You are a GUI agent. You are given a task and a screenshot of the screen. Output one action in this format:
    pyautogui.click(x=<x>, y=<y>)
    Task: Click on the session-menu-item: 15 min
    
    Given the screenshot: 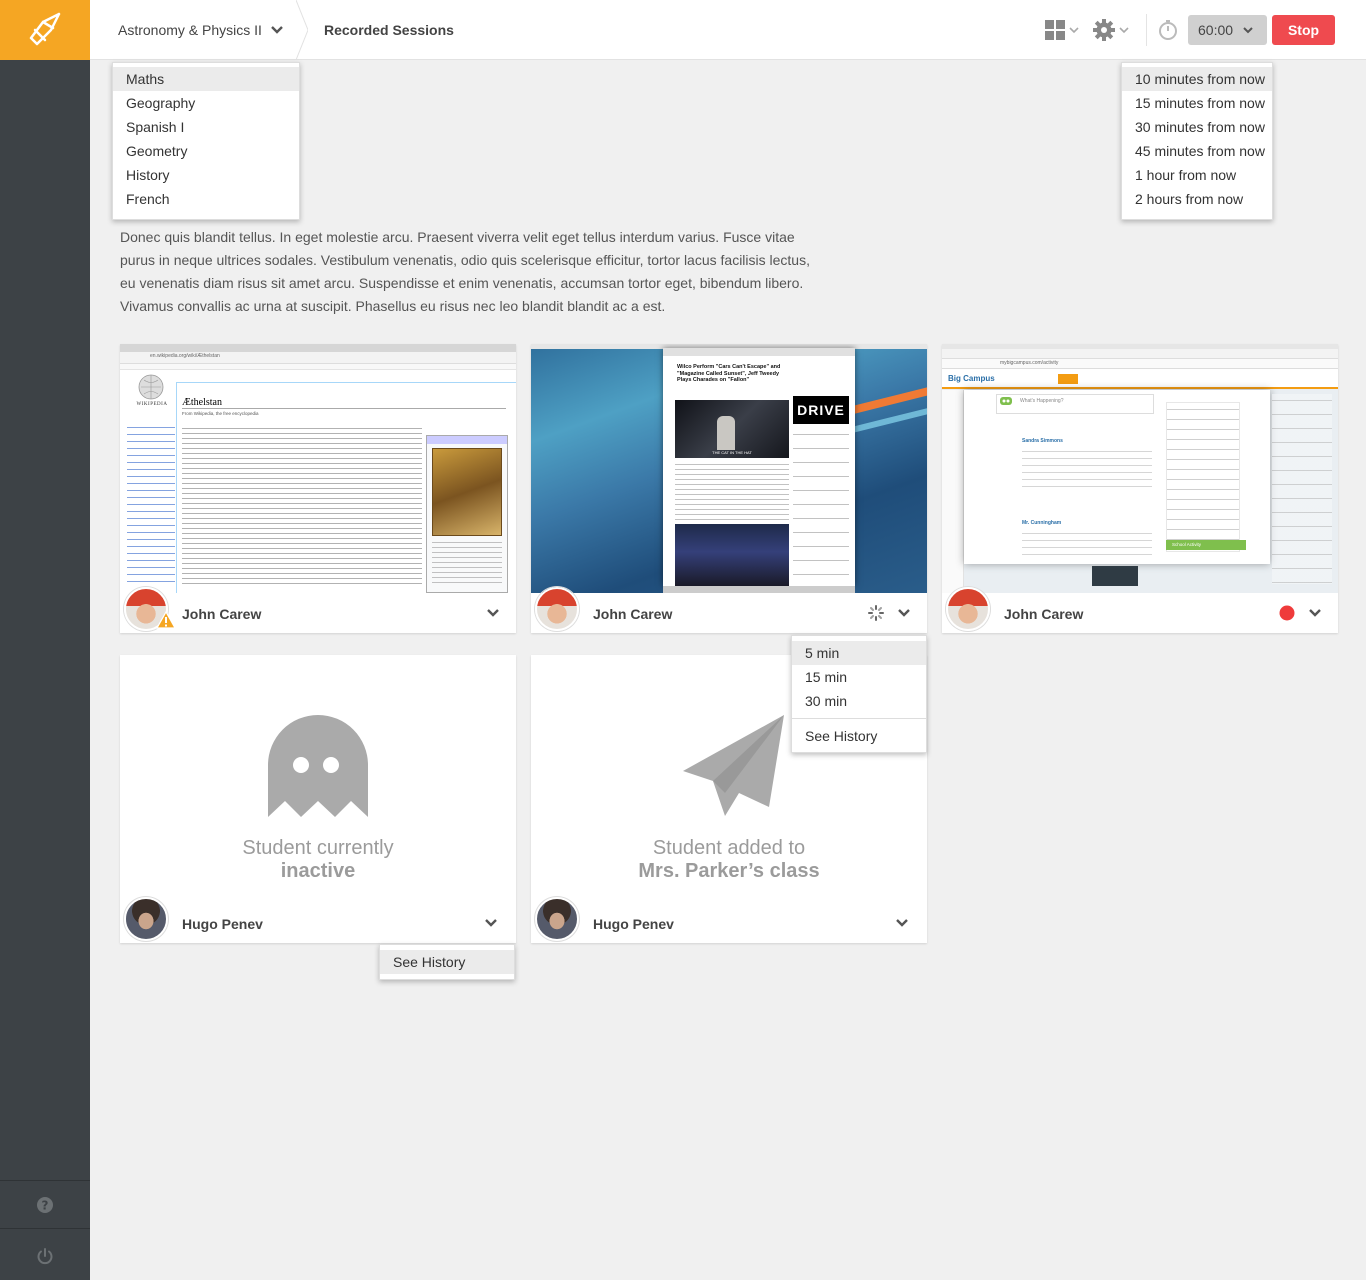 What is the action you would take?
    pyautogui.click(x=859, y=677)
    